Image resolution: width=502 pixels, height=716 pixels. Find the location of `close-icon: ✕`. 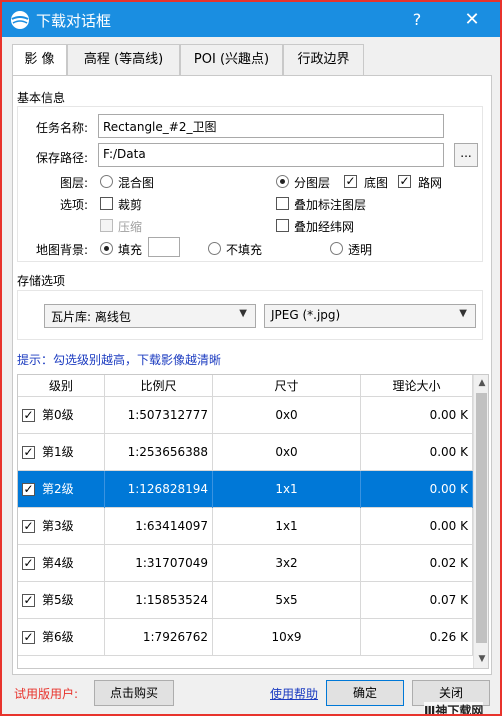

close-icon: ✕ is located at coordinates (472, 20).